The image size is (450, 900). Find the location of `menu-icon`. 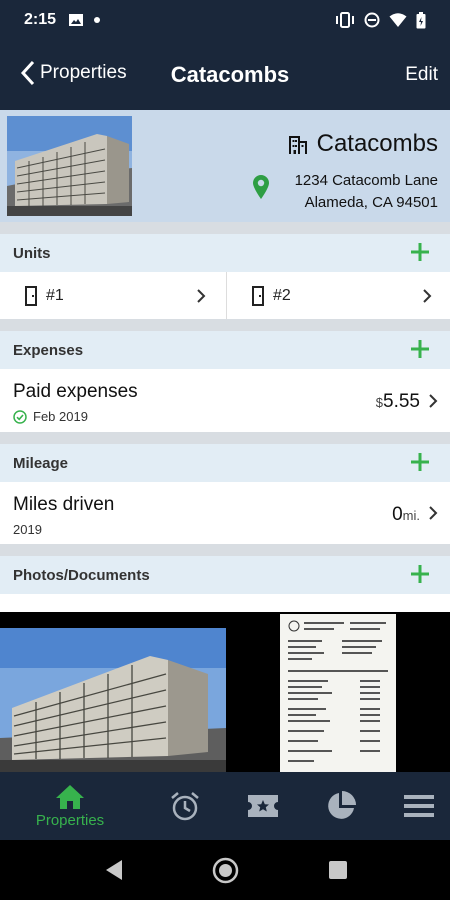

menu-icon is located at coordinates (419, 806).